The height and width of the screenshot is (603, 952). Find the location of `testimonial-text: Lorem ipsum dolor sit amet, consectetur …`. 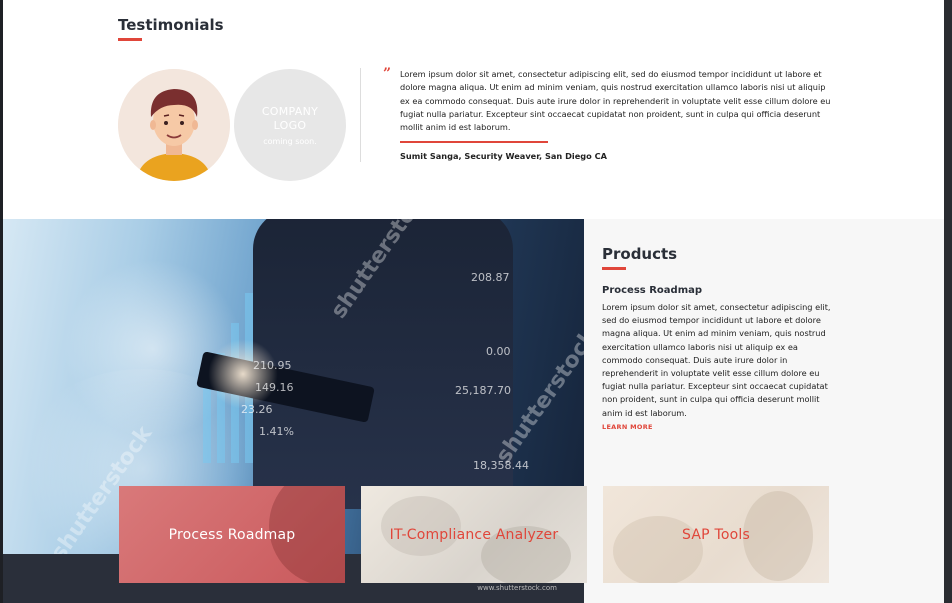

testimonial-text: Lorem ipsum dolor sit amet, consectetur … is located at coordinates (615, 101).